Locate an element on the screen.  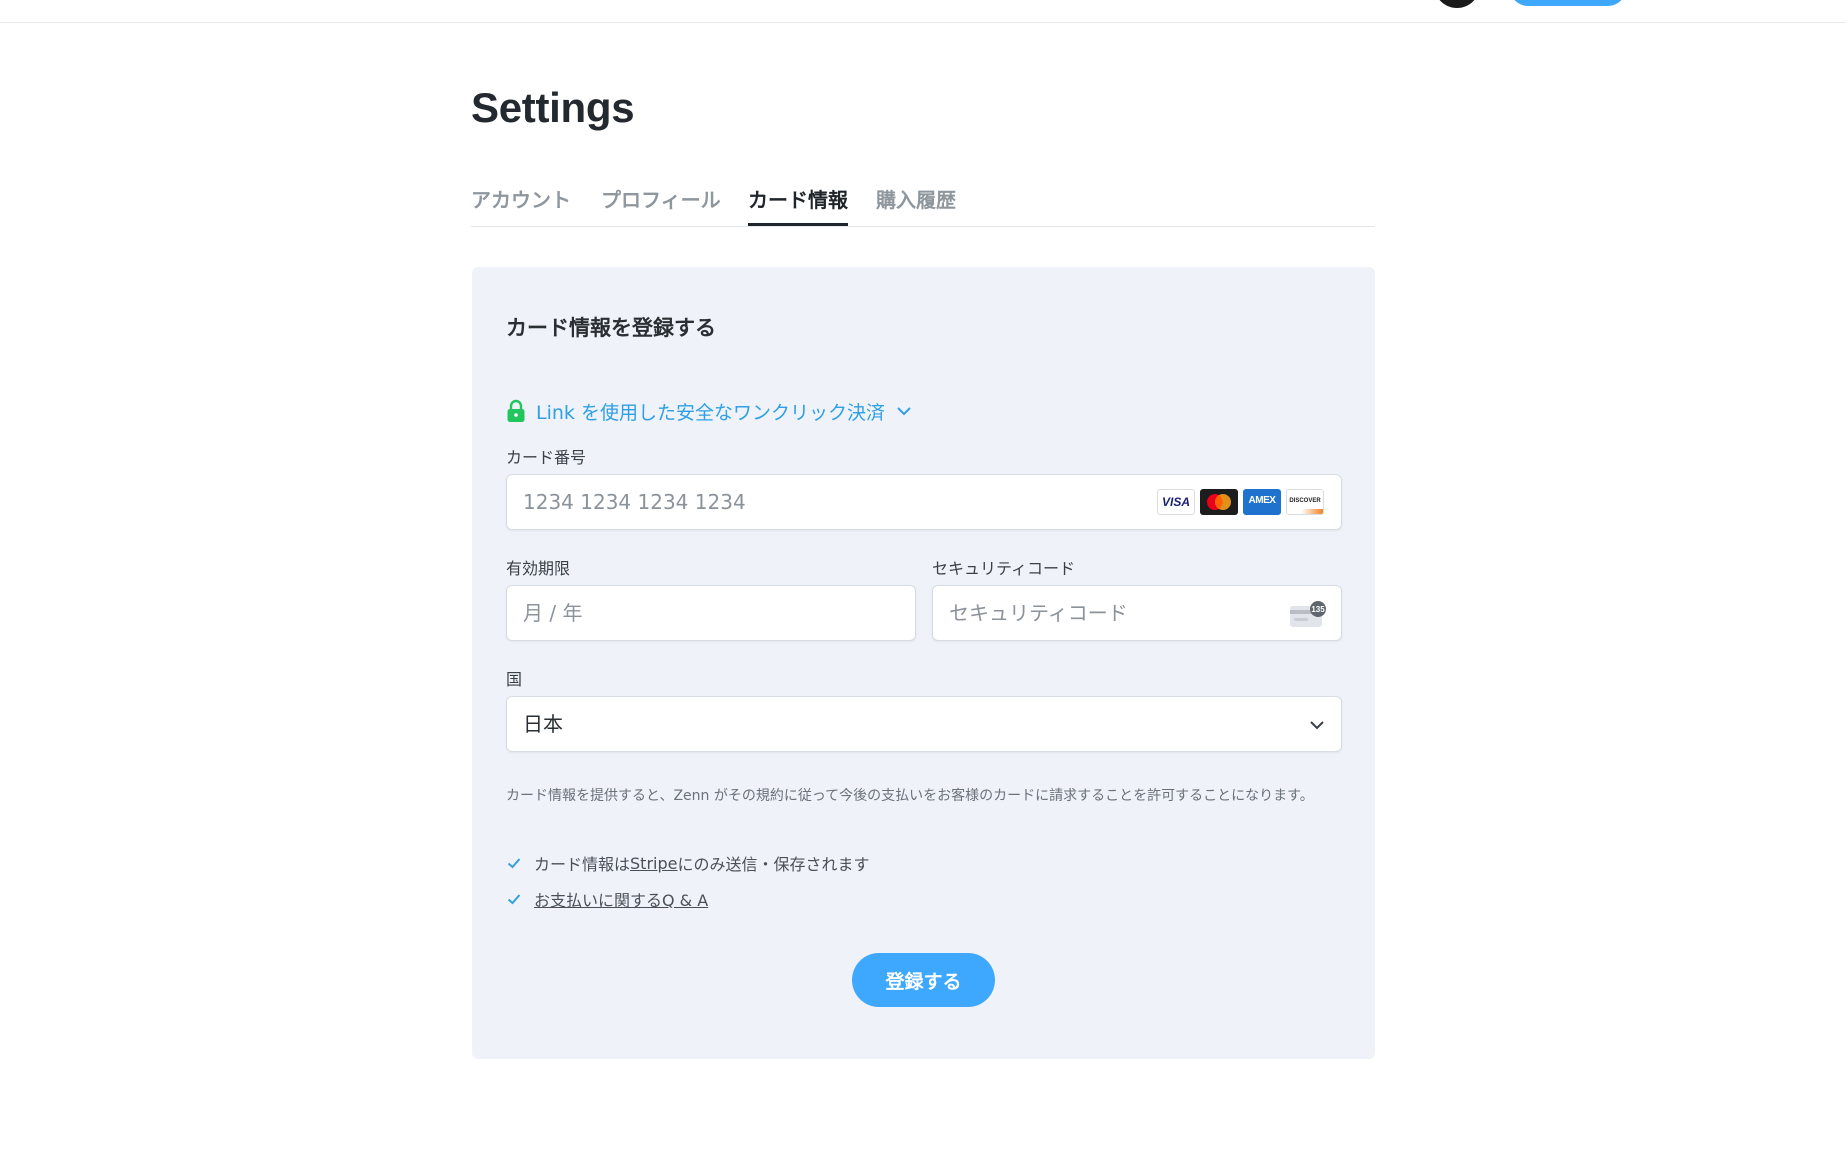
discover-icon: DISCOVER is located at coordinates (1305, 502).